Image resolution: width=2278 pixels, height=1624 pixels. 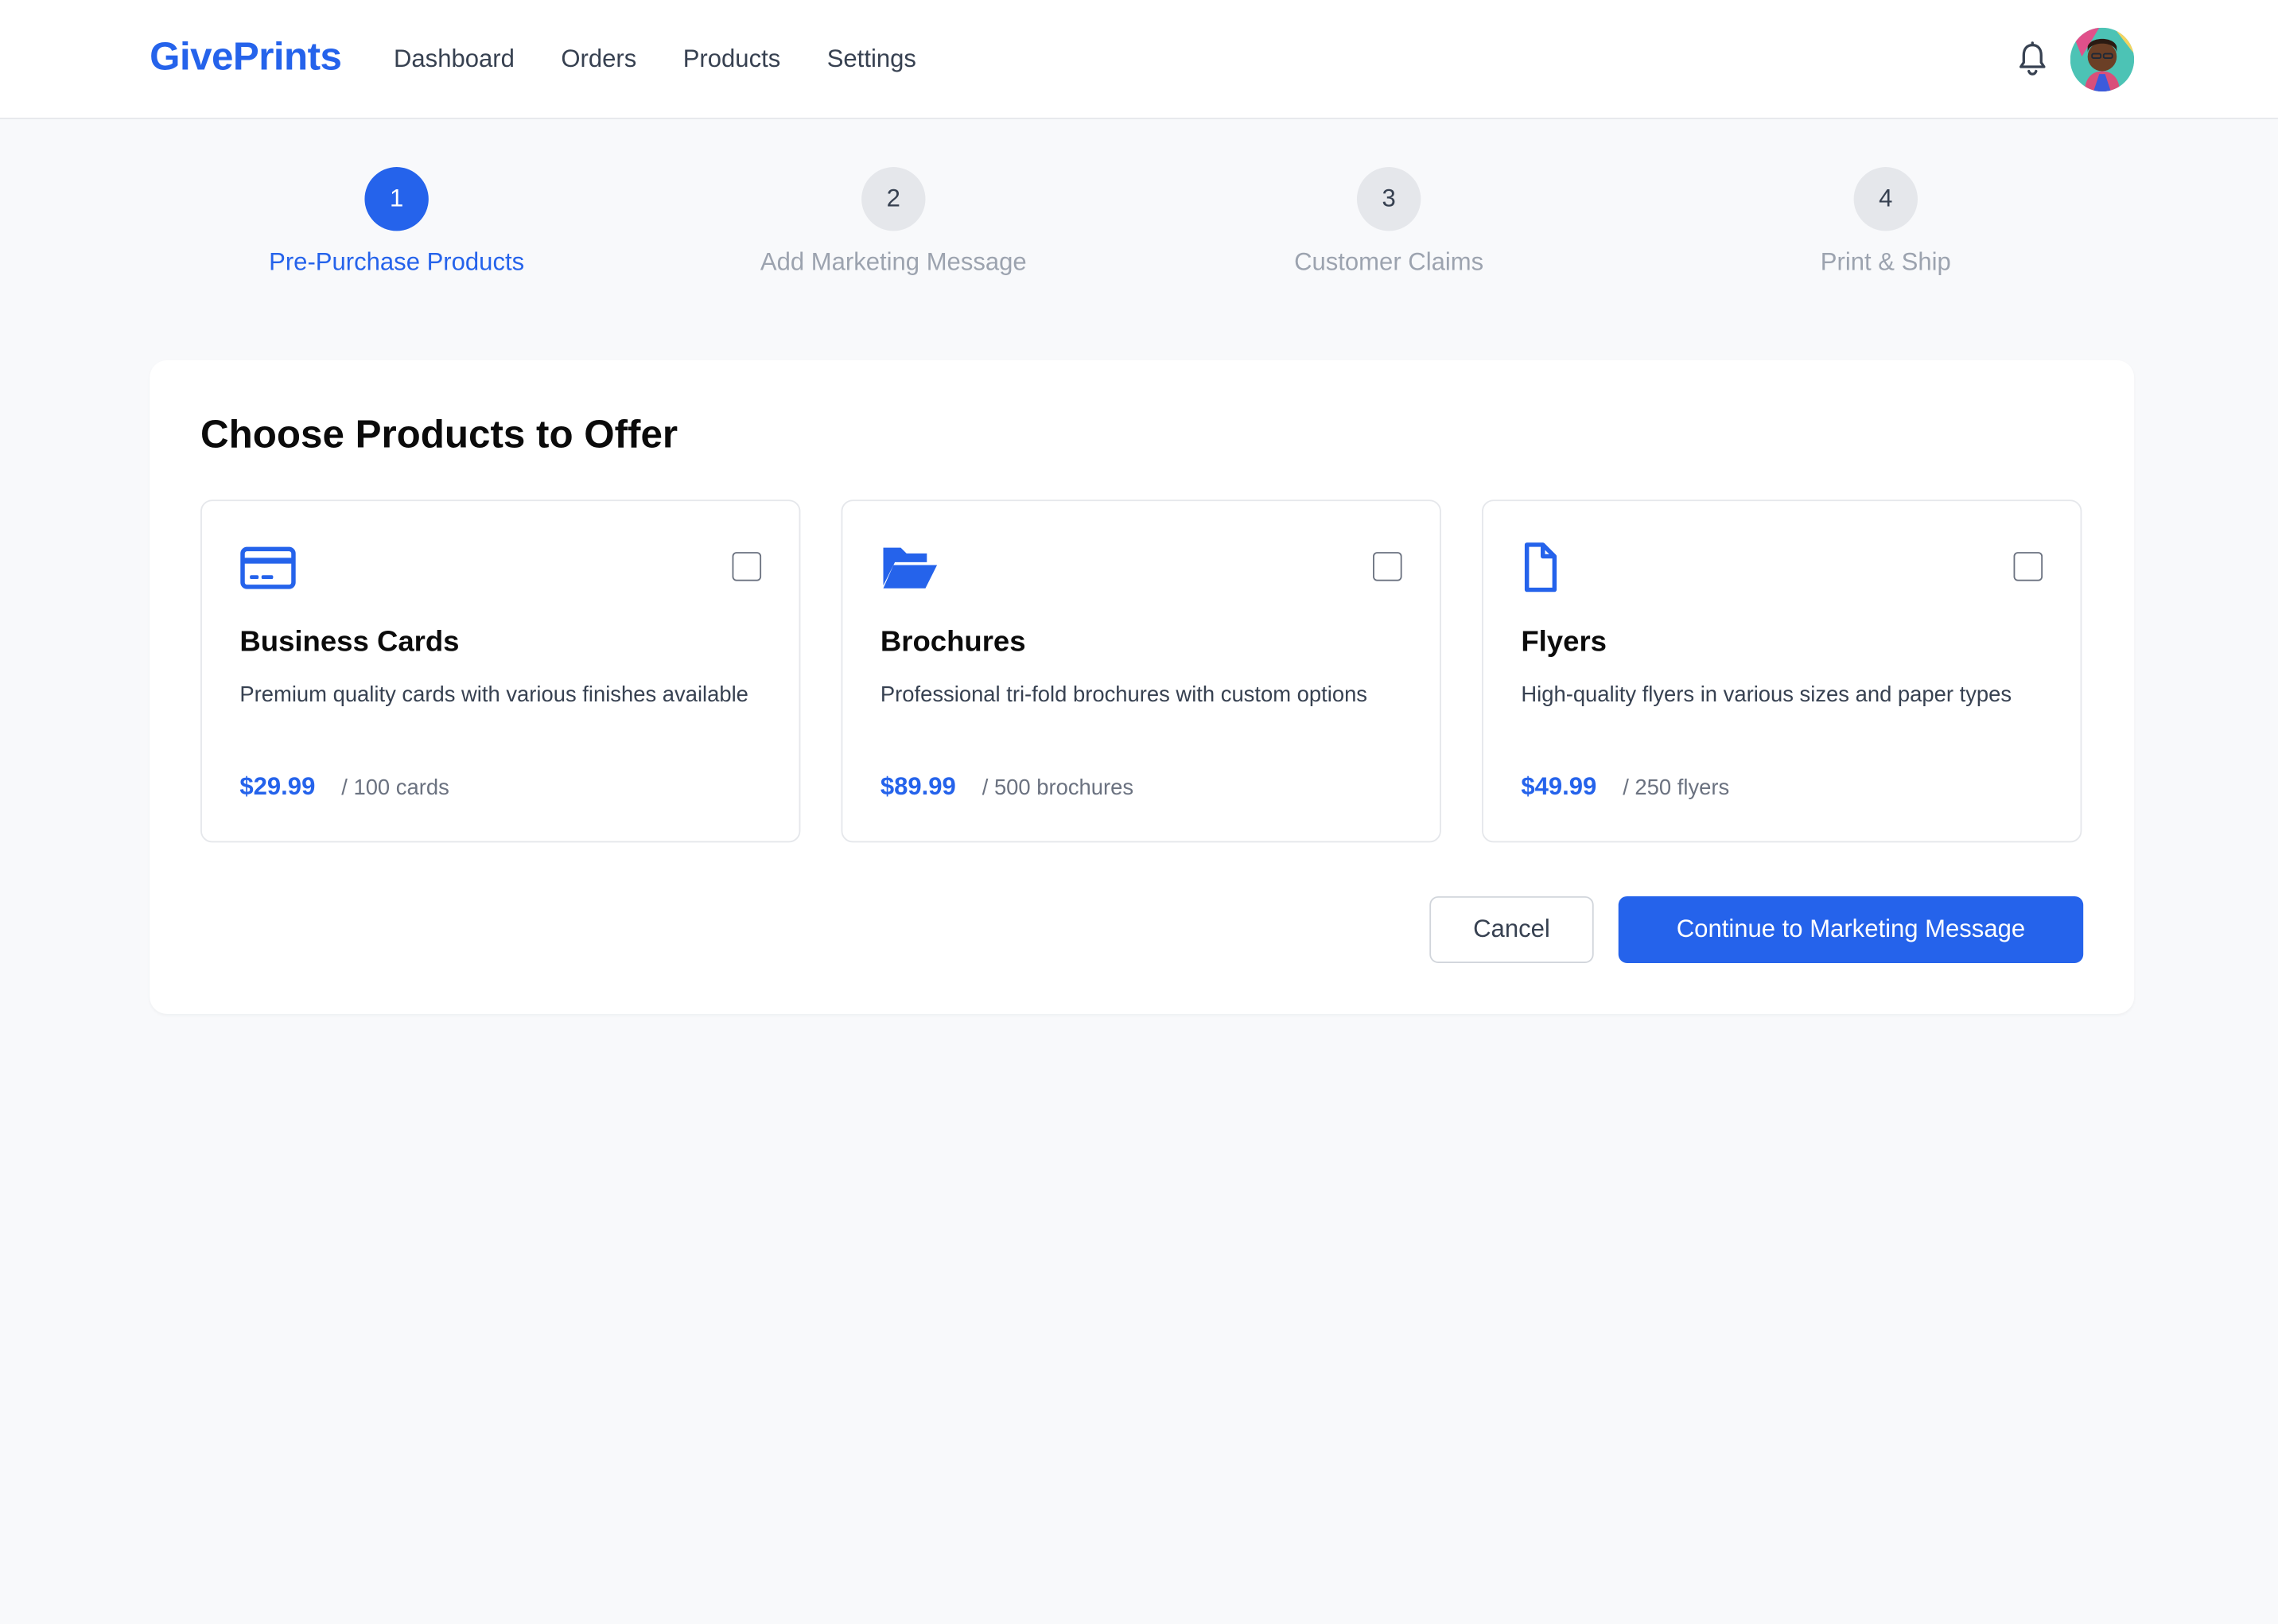 I want to click on step-3-label: Customer Claims, so click(x=1389, y=262).